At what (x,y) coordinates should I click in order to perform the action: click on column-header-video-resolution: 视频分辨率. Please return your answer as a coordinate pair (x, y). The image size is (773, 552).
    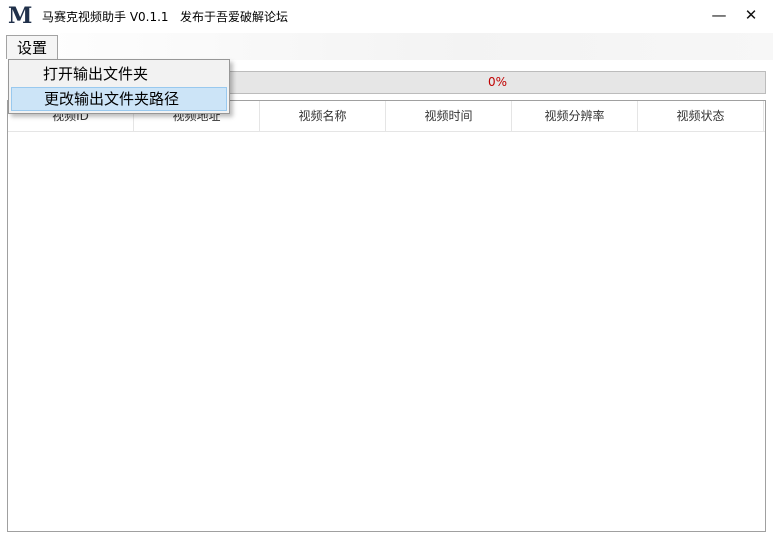
    Looking at the image, I should click on (575, 116).